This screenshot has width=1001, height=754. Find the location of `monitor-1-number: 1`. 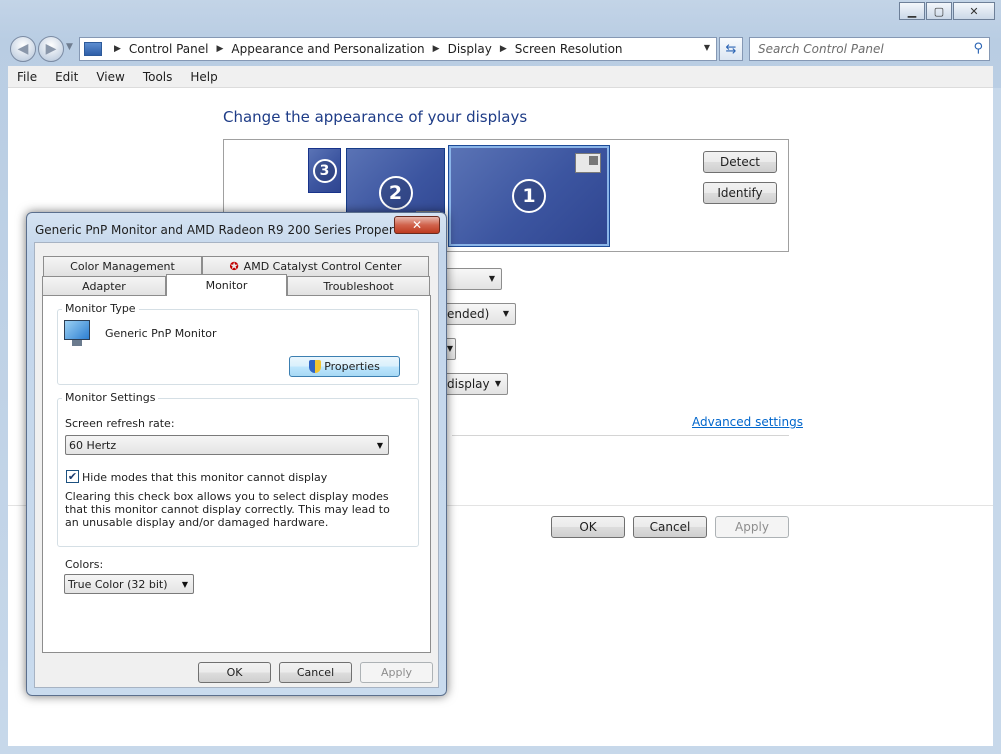

monitor-1-number: 1 is located at coordinates (529, 196).